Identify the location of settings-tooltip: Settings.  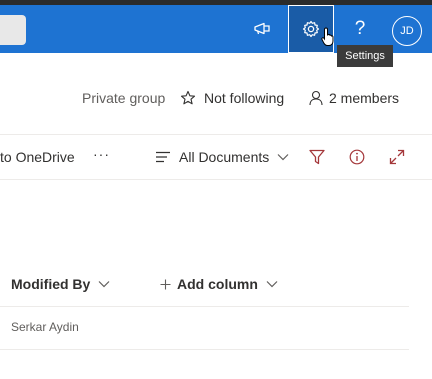
(365, 56).